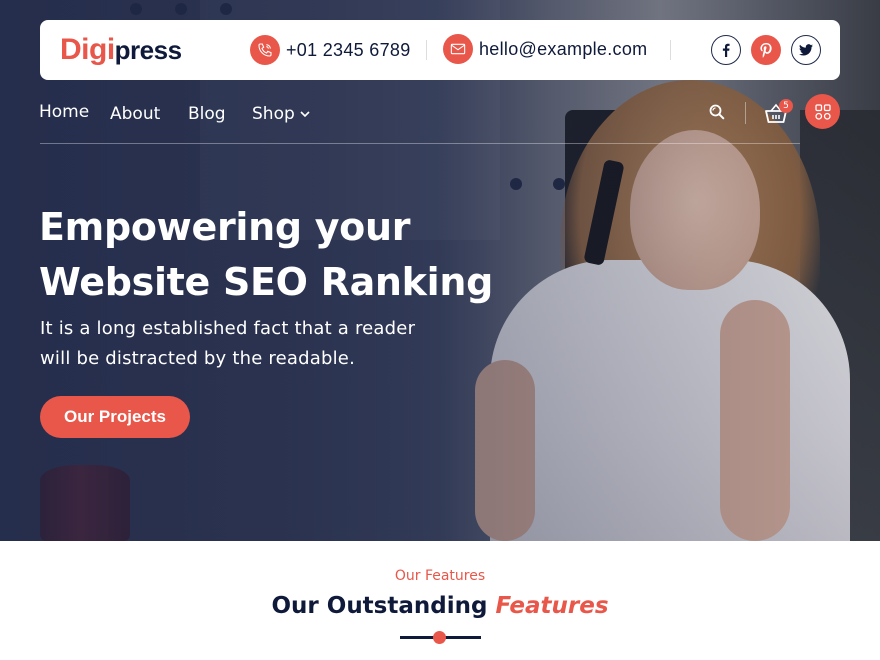 The image size is (880, 660). I want to click on search-button, so click(717, 114).